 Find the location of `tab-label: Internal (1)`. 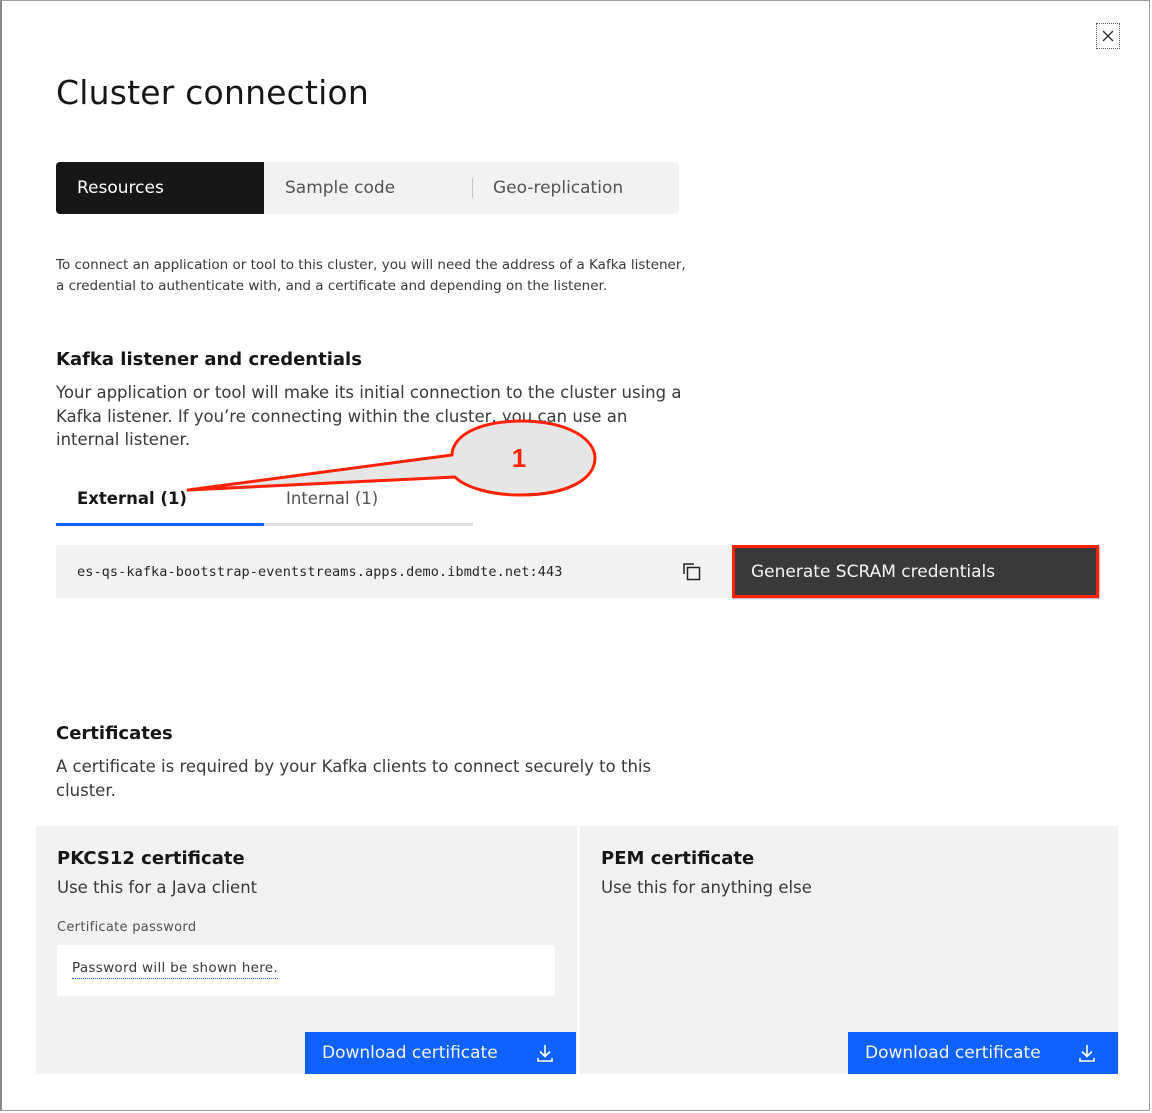

tab-label: Internal (1) is located at coordinates (332, 498).